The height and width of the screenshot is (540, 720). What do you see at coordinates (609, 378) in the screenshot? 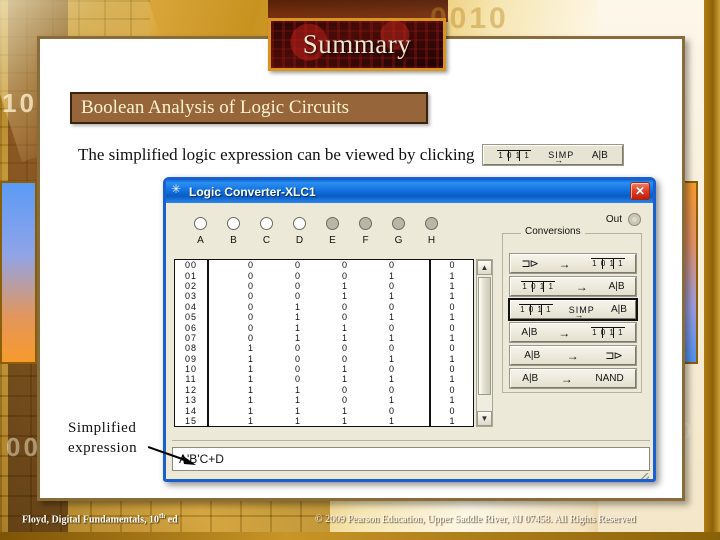
I see `expression-icon: NAND` at bounding box center [609, 378].